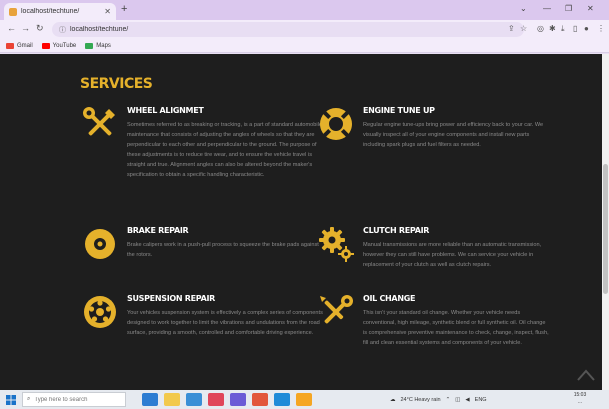  I want to click on close-window-button: ✕, so click(590, 8).